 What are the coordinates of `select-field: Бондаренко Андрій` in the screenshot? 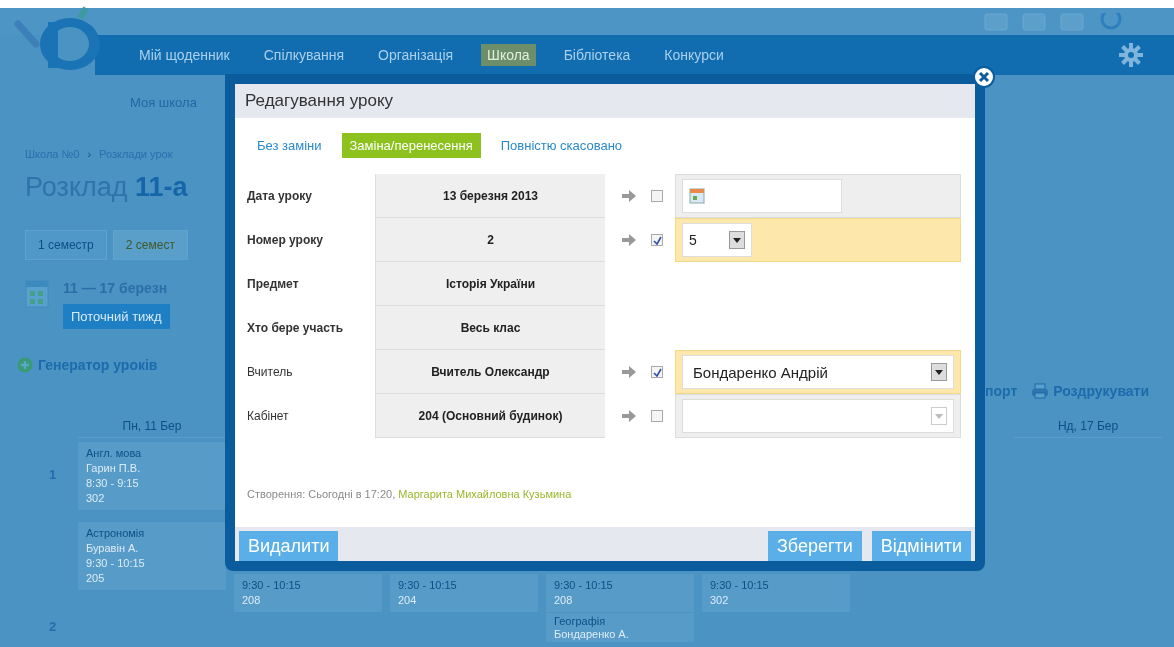 It's located at (818, 372).